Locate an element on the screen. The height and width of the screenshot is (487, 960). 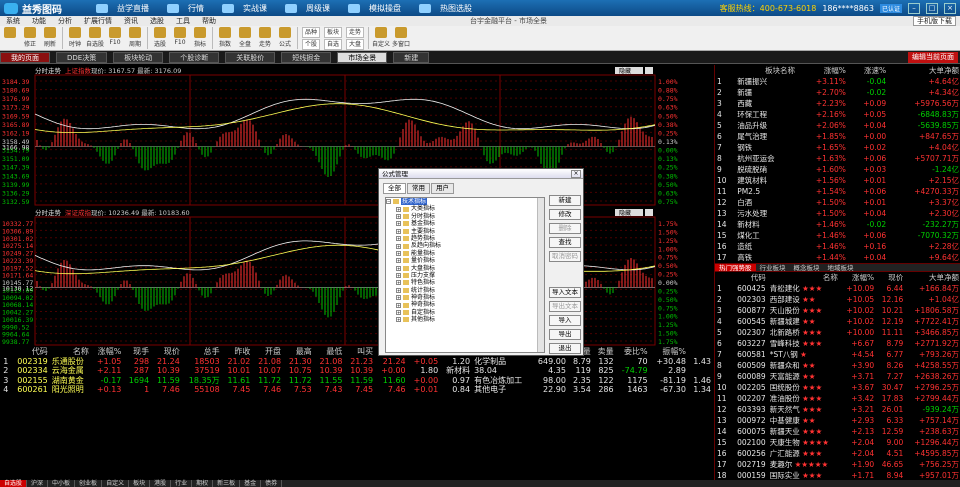
grid-header-18: 卖量 is located at coordinates (604, 352).